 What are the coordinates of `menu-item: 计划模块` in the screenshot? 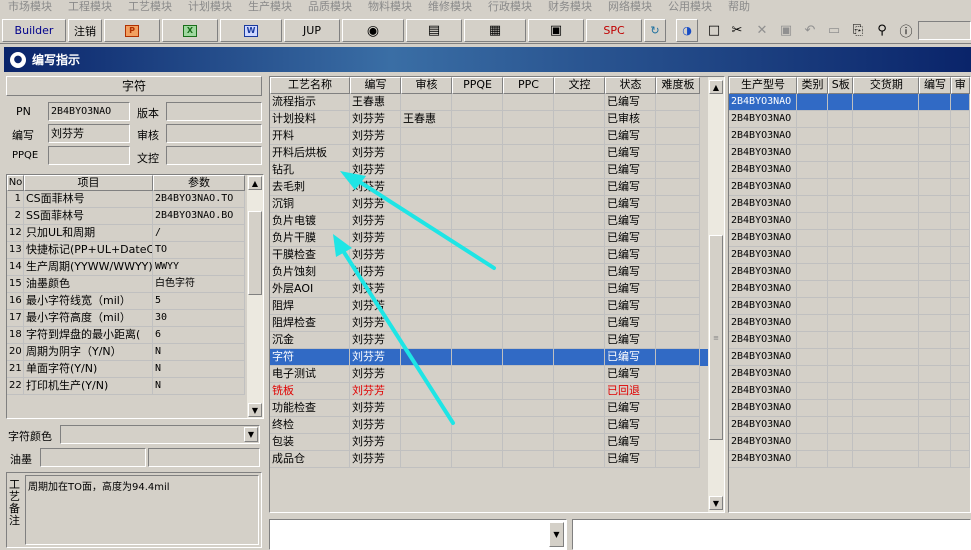 It's located at (210, 8).